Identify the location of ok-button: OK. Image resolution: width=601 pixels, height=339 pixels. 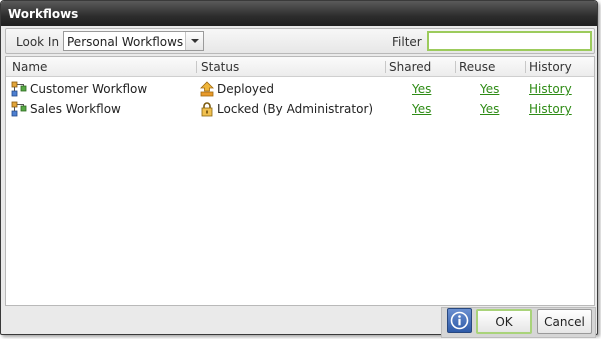
(504, 321).